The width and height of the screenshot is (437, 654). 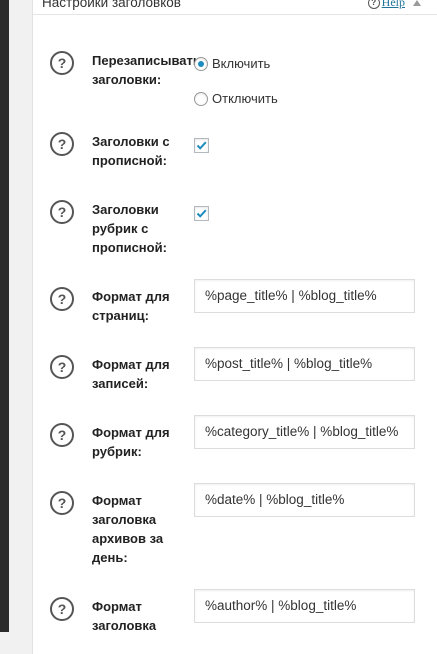 What do you see at coordinates (111, 5) in the screenshot?
I see `panel-title: Настройки заголовков` at bounding box center [111, 5].